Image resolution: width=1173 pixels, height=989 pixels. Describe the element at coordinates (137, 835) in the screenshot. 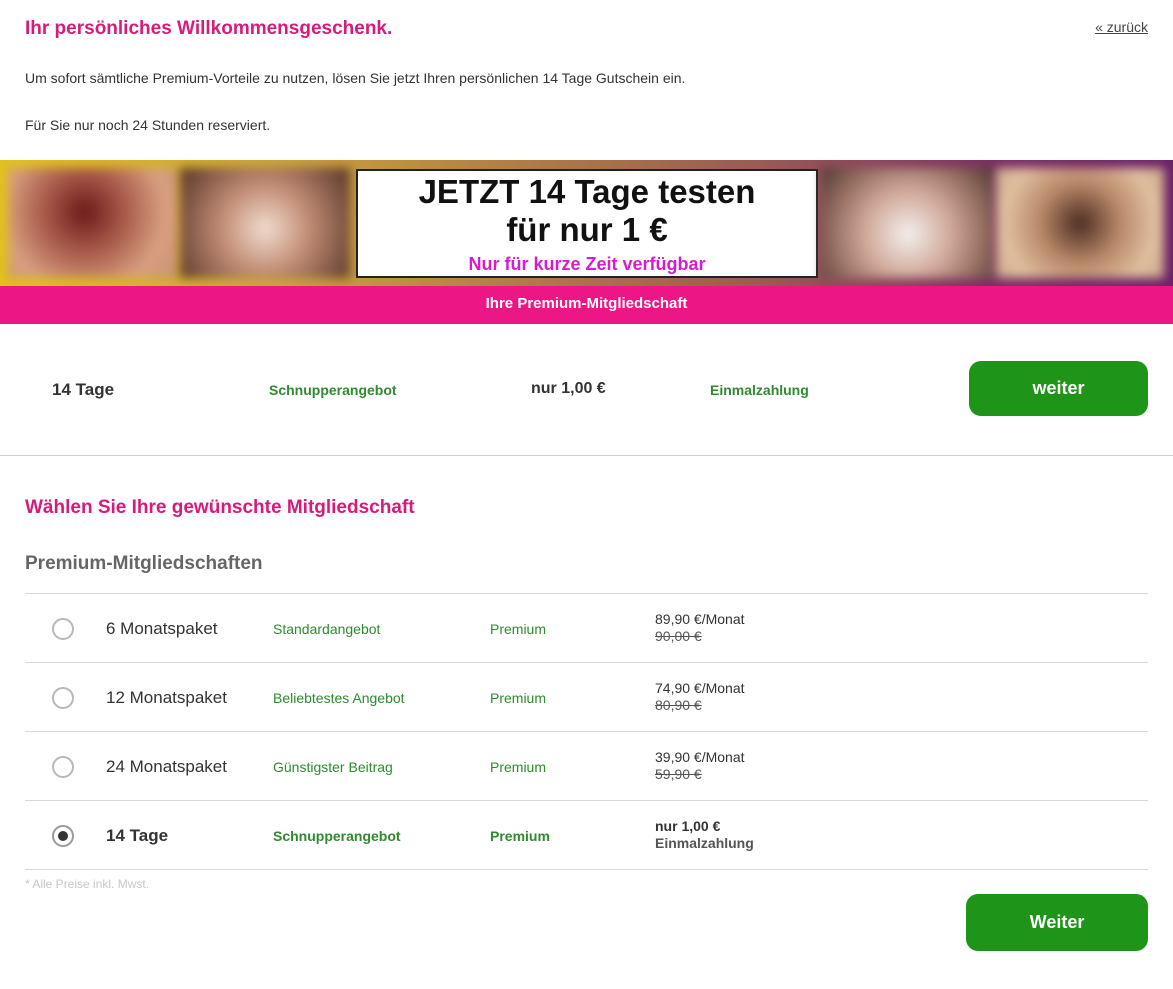

I see `plan-name: 14 Tage` at that location.